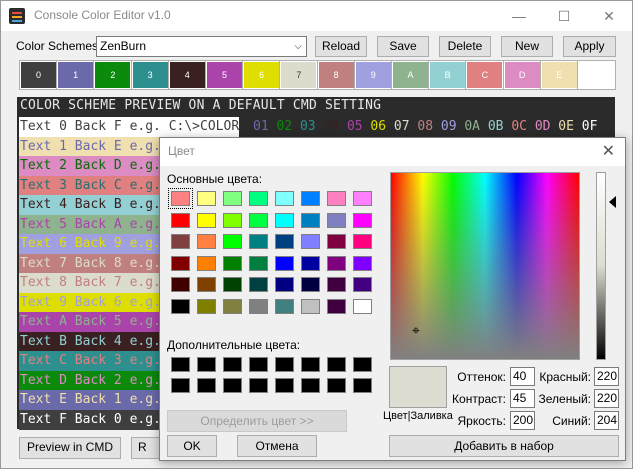  Describe the element at coordinates (224, 75) in the screenshot. I see `color-swatch: 5` at that location.